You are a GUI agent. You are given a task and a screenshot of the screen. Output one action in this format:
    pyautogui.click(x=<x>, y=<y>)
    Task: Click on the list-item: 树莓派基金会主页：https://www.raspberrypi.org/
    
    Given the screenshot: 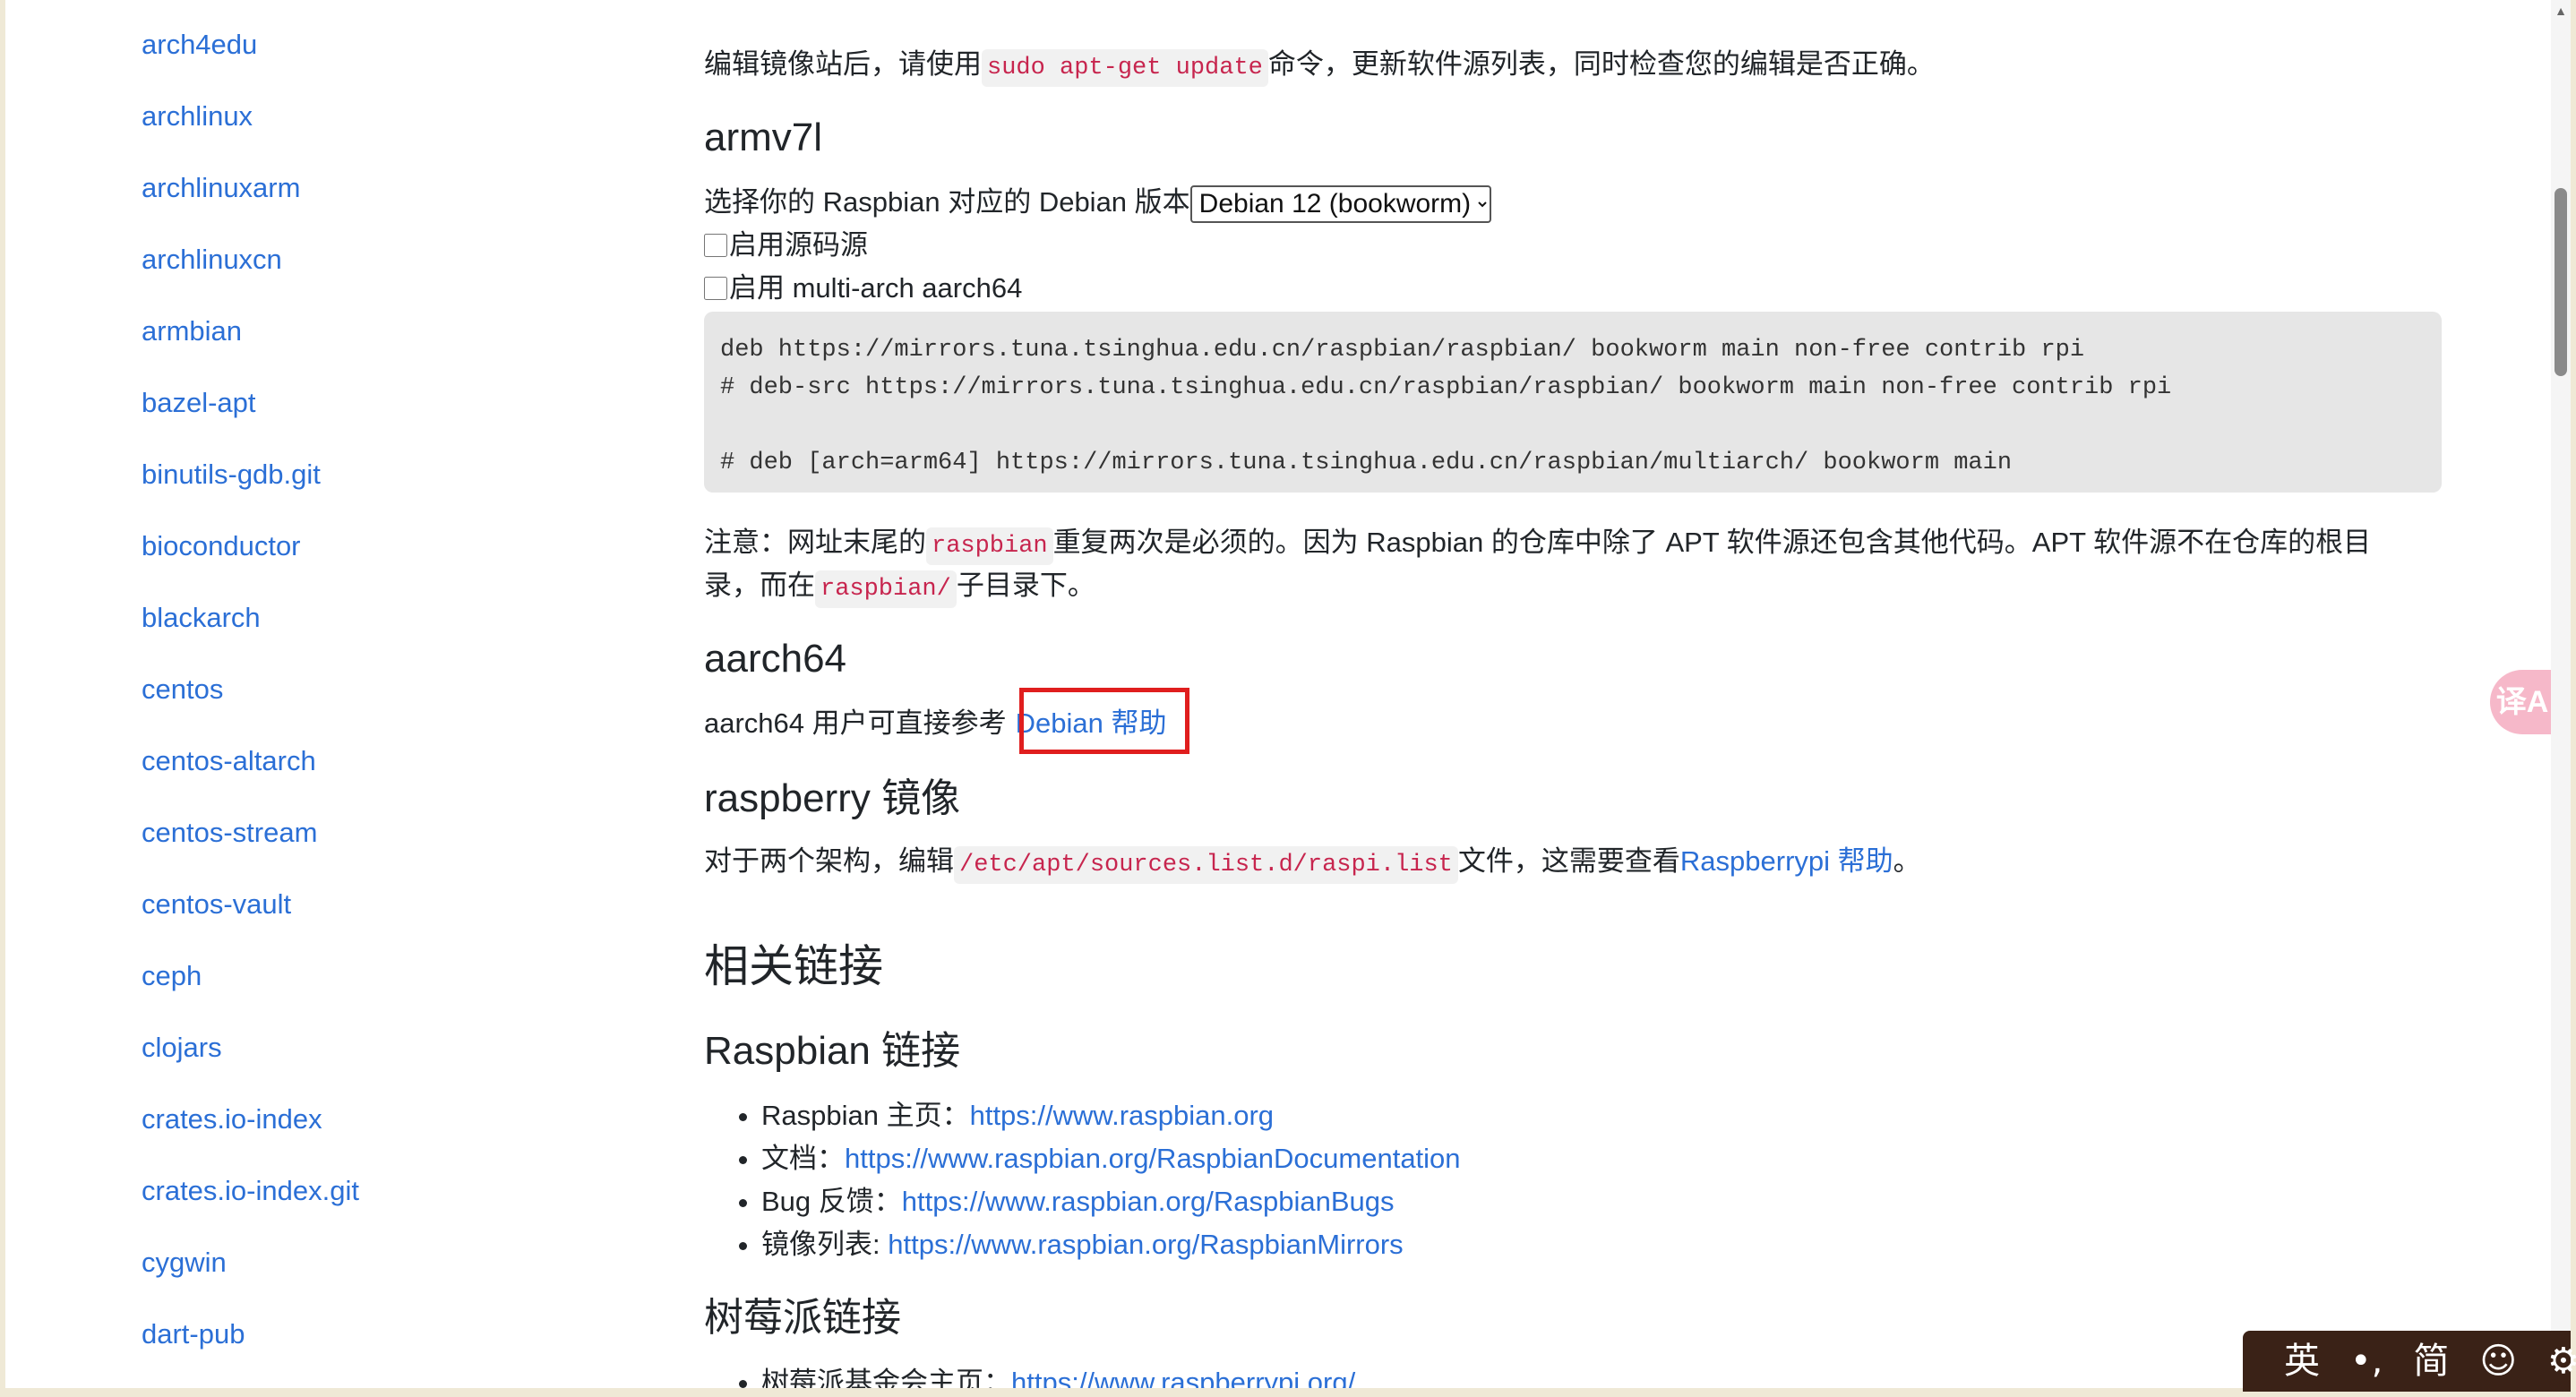 What is the action you would take?
    pyautogui.click(x=1058, y=1374)
    